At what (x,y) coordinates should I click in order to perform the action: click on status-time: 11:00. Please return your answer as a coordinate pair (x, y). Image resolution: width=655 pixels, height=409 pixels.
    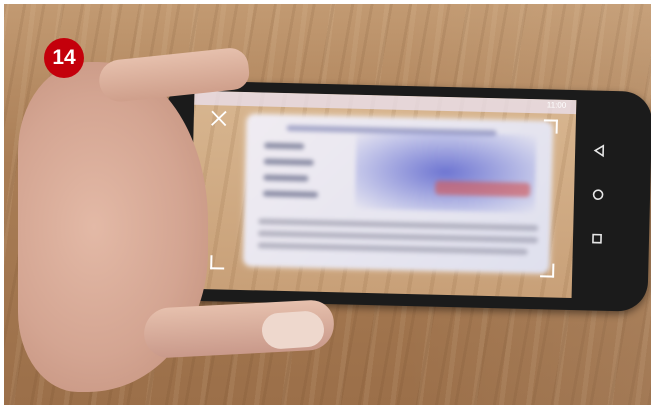
    Looking at the image, I should click on (556, 105).